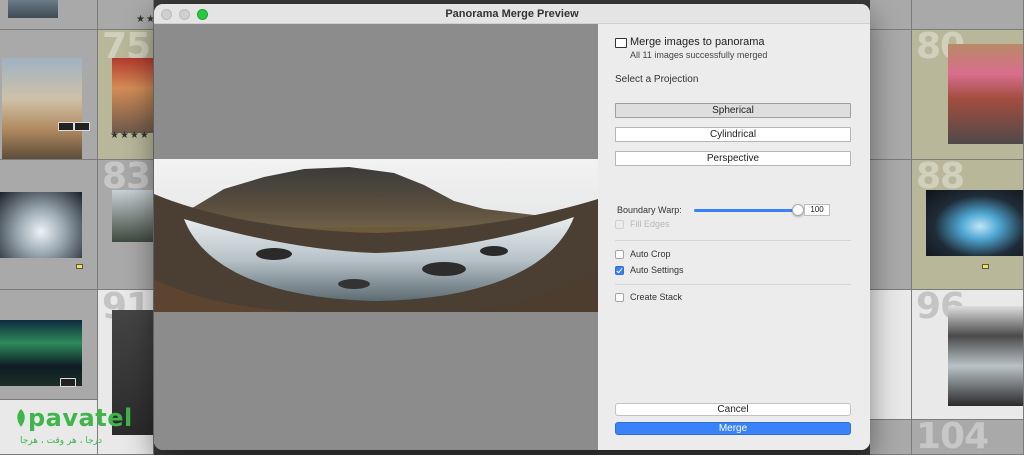  Describe the element at coordinates (130, 135) in the screenshot. I see `rating-stars: ★★★★` at that location.